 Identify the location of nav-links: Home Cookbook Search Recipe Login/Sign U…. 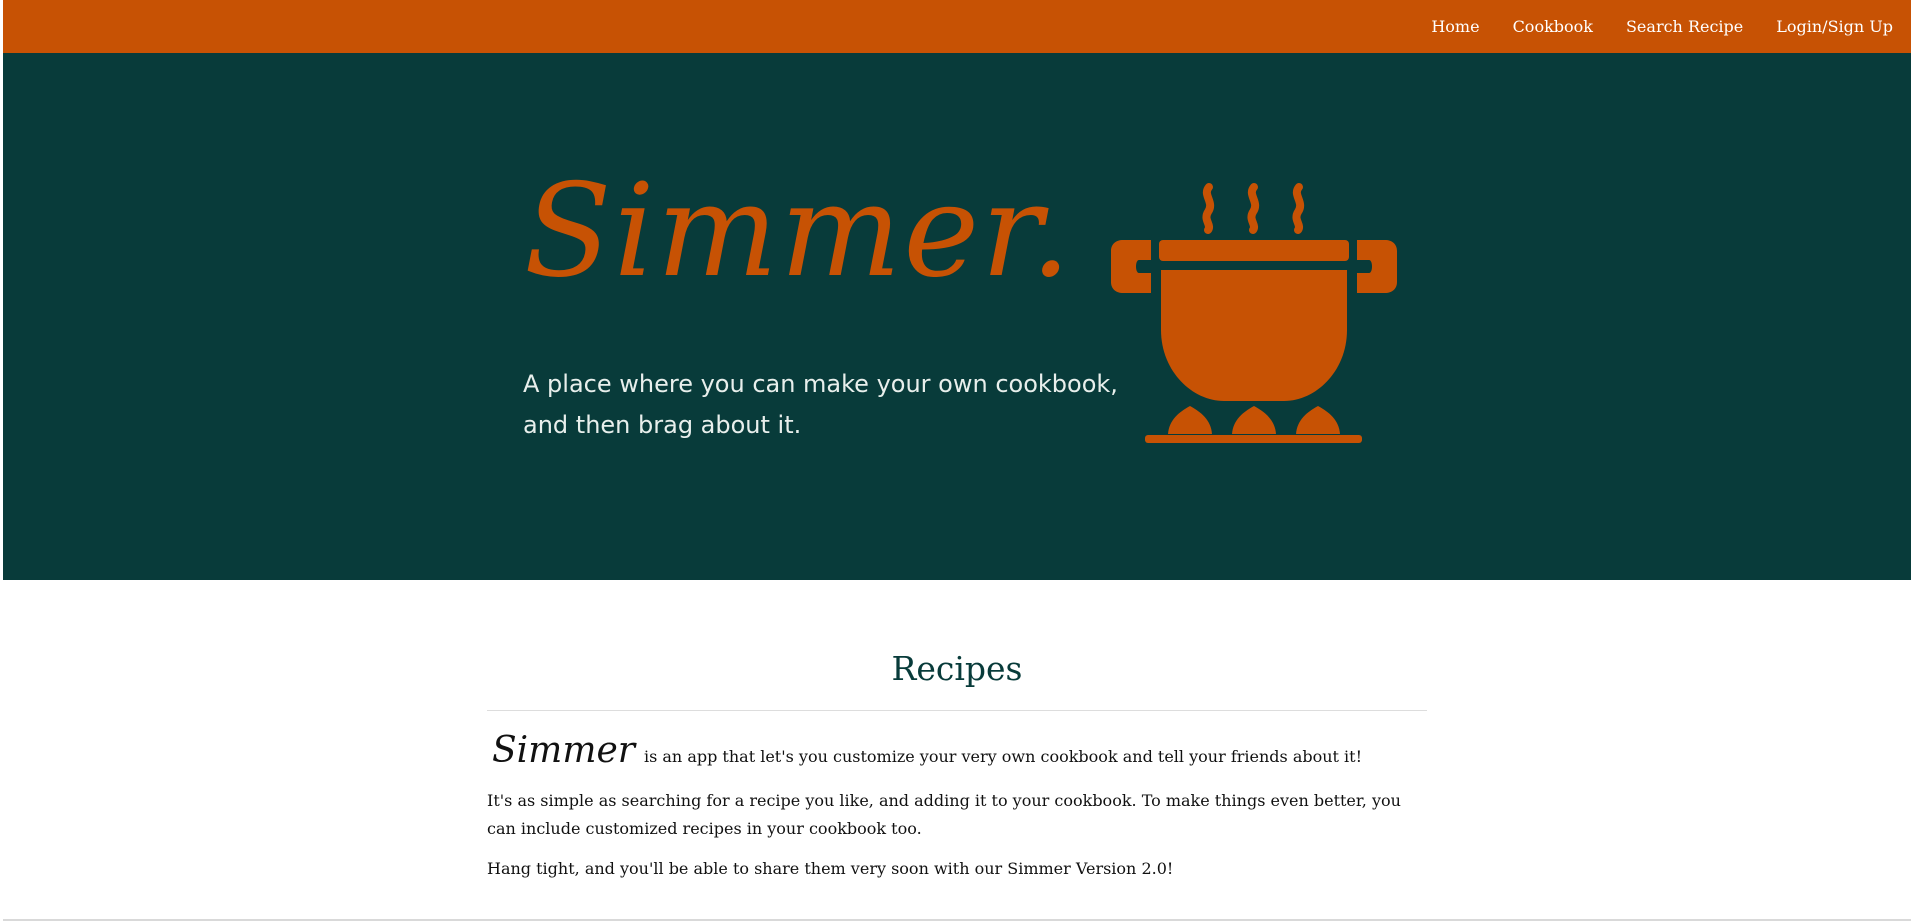
(1662, 26).